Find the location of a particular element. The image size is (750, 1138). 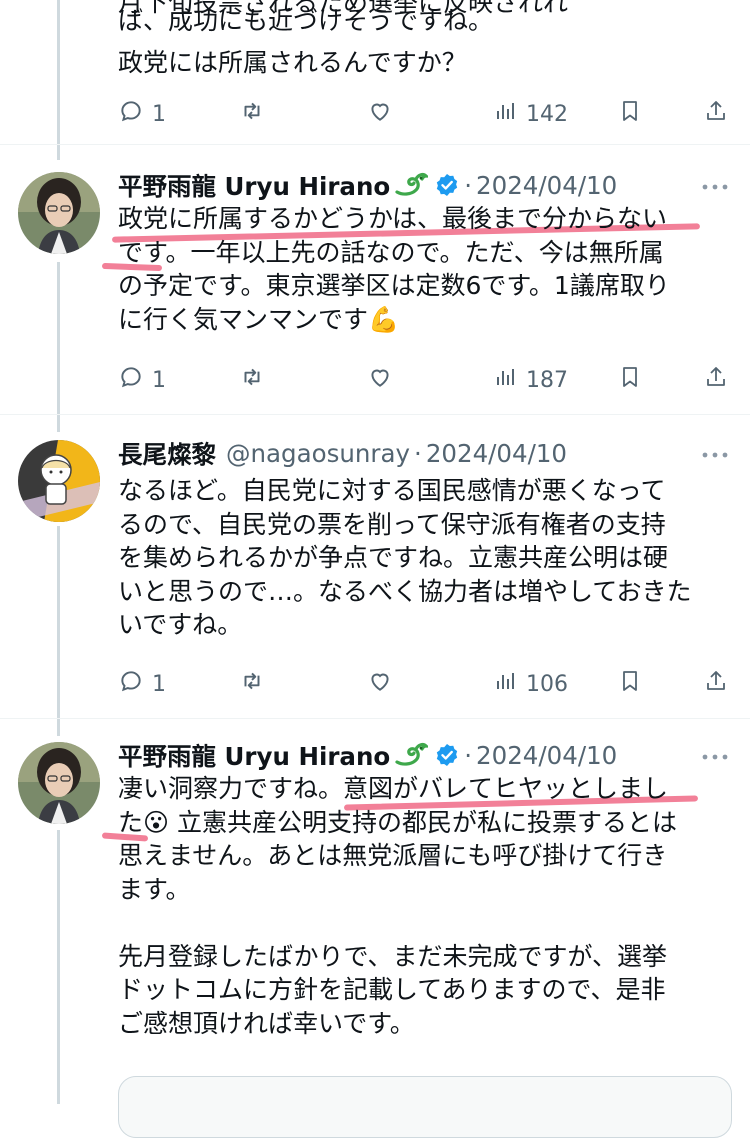

views-button: 106 is located at coordinates (531, 684).